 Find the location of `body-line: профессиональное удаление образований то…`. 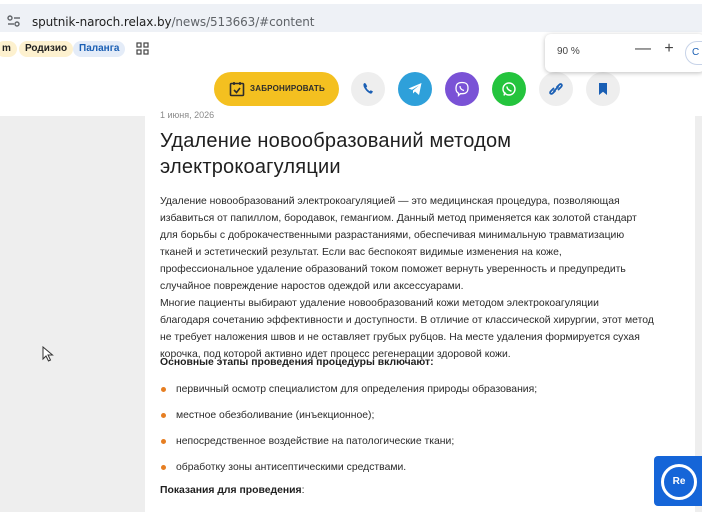

body-line: профессиональное удаление образований то… is located at coordinates (393, 269).